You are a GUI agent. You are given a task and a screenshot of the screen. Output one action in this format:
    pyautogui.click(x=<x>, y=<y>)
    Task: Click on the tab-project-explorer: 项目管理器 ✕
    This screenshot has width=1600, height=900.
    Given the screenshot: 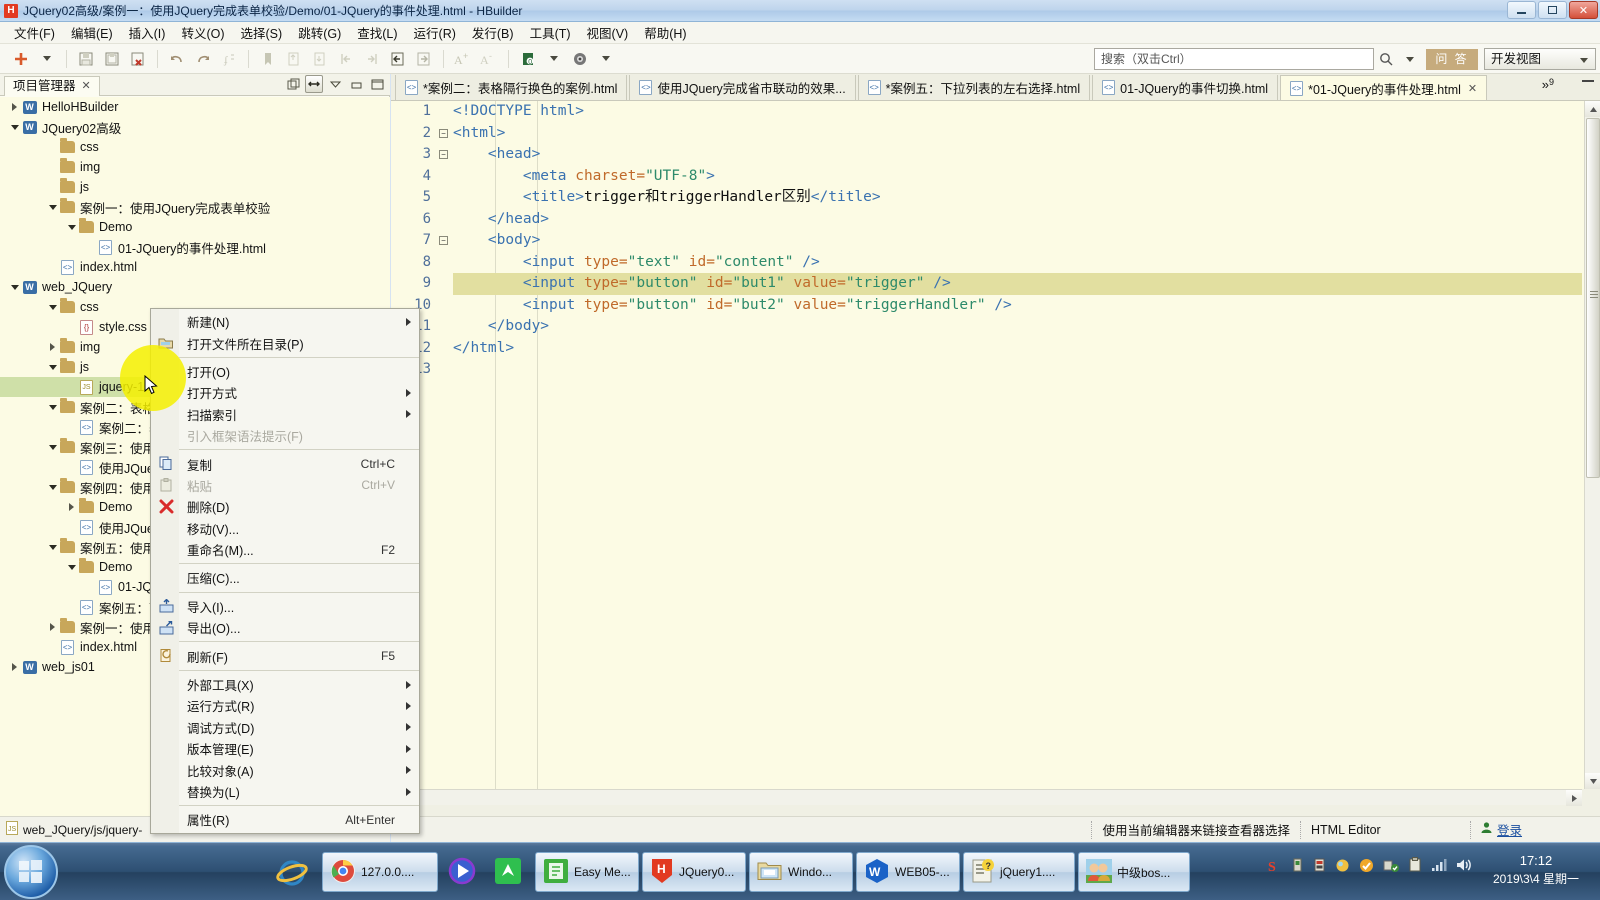 What is the action you would take?
    pyautogui.click(x=52, y=86)
    